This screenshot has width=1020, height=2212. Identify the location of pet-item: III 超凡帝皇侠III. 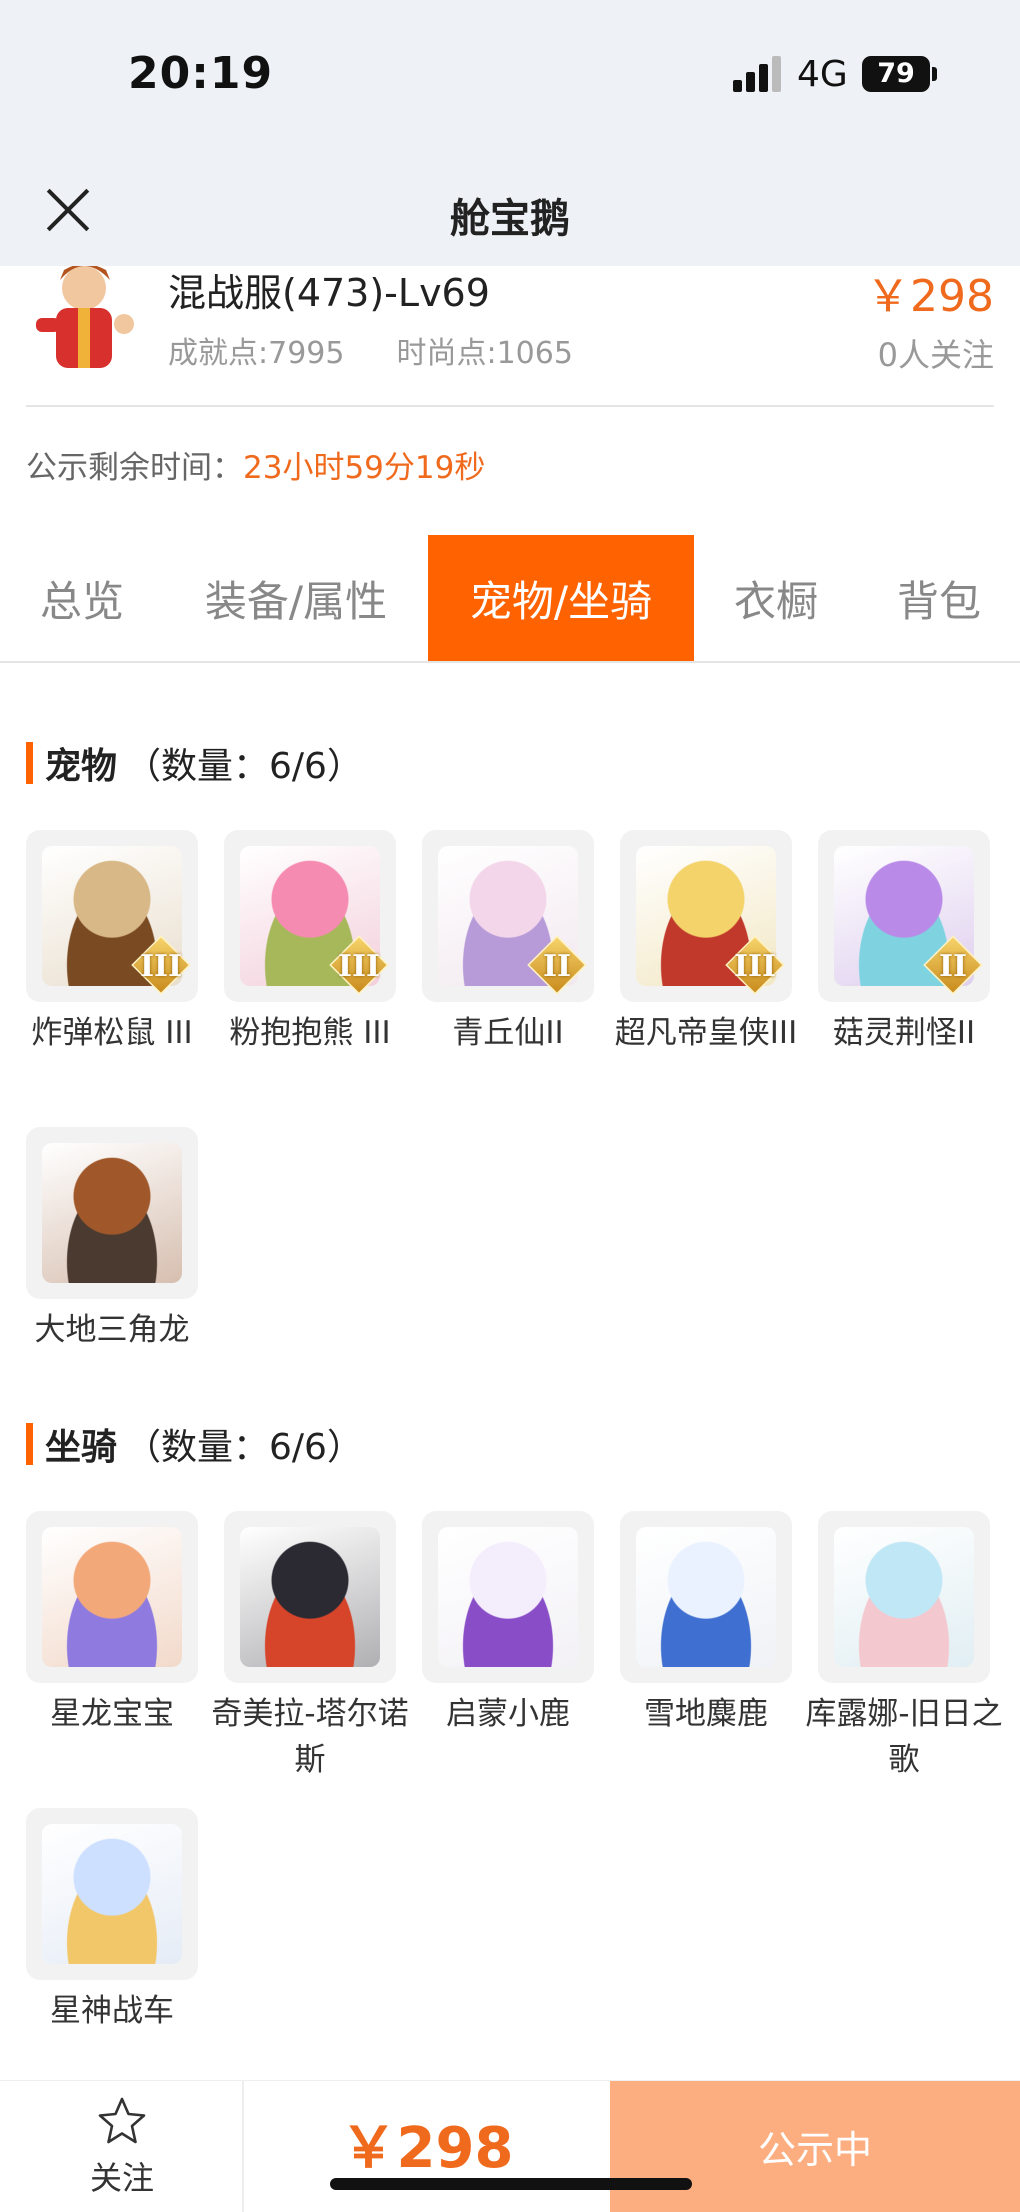
(706, 943).